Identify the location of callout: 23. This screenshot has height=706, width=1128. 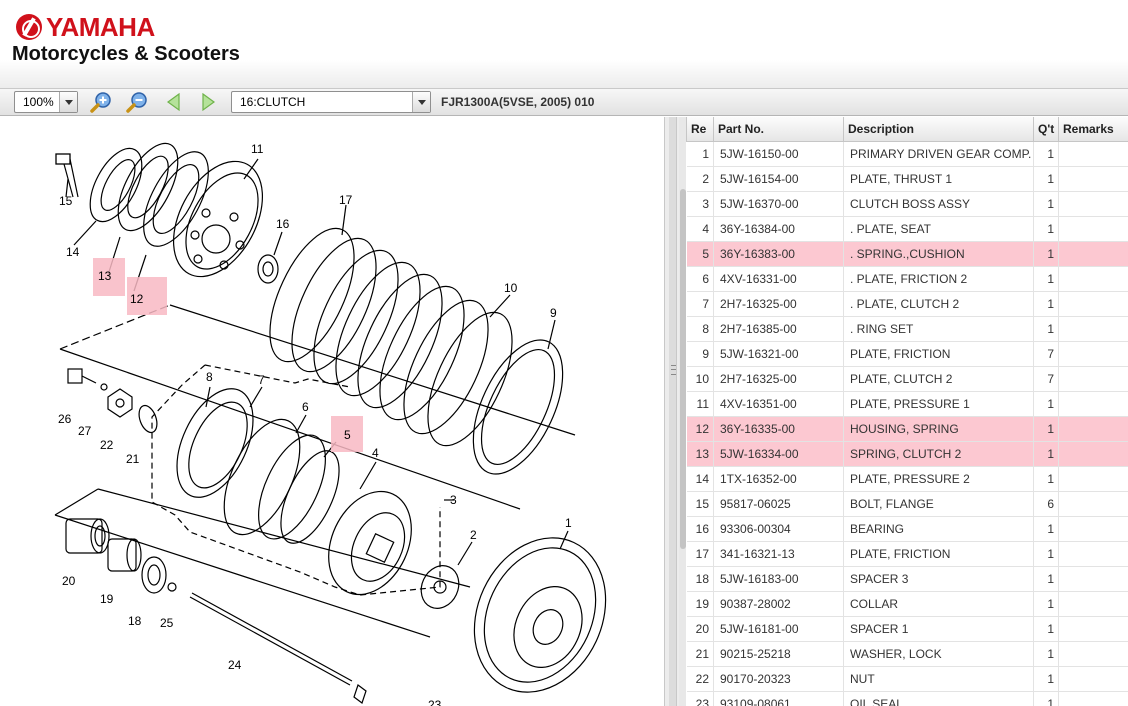
(435, 702).